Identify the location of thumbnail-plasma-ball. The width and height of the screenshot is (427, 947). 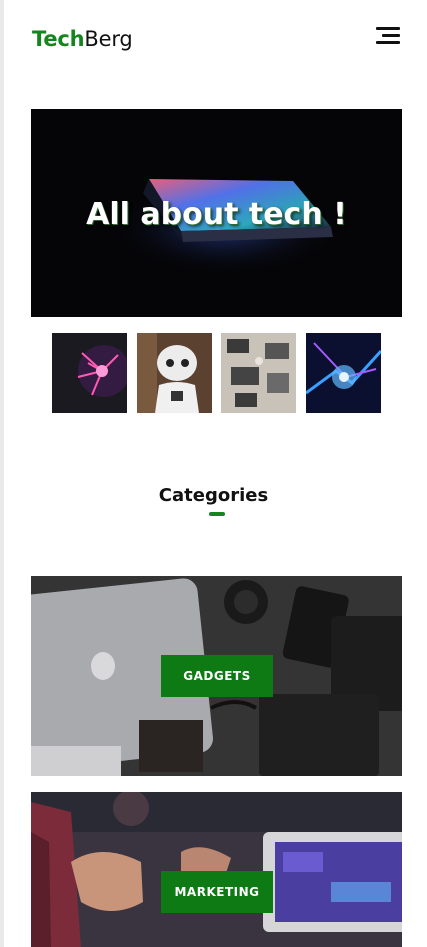
(89, 373).